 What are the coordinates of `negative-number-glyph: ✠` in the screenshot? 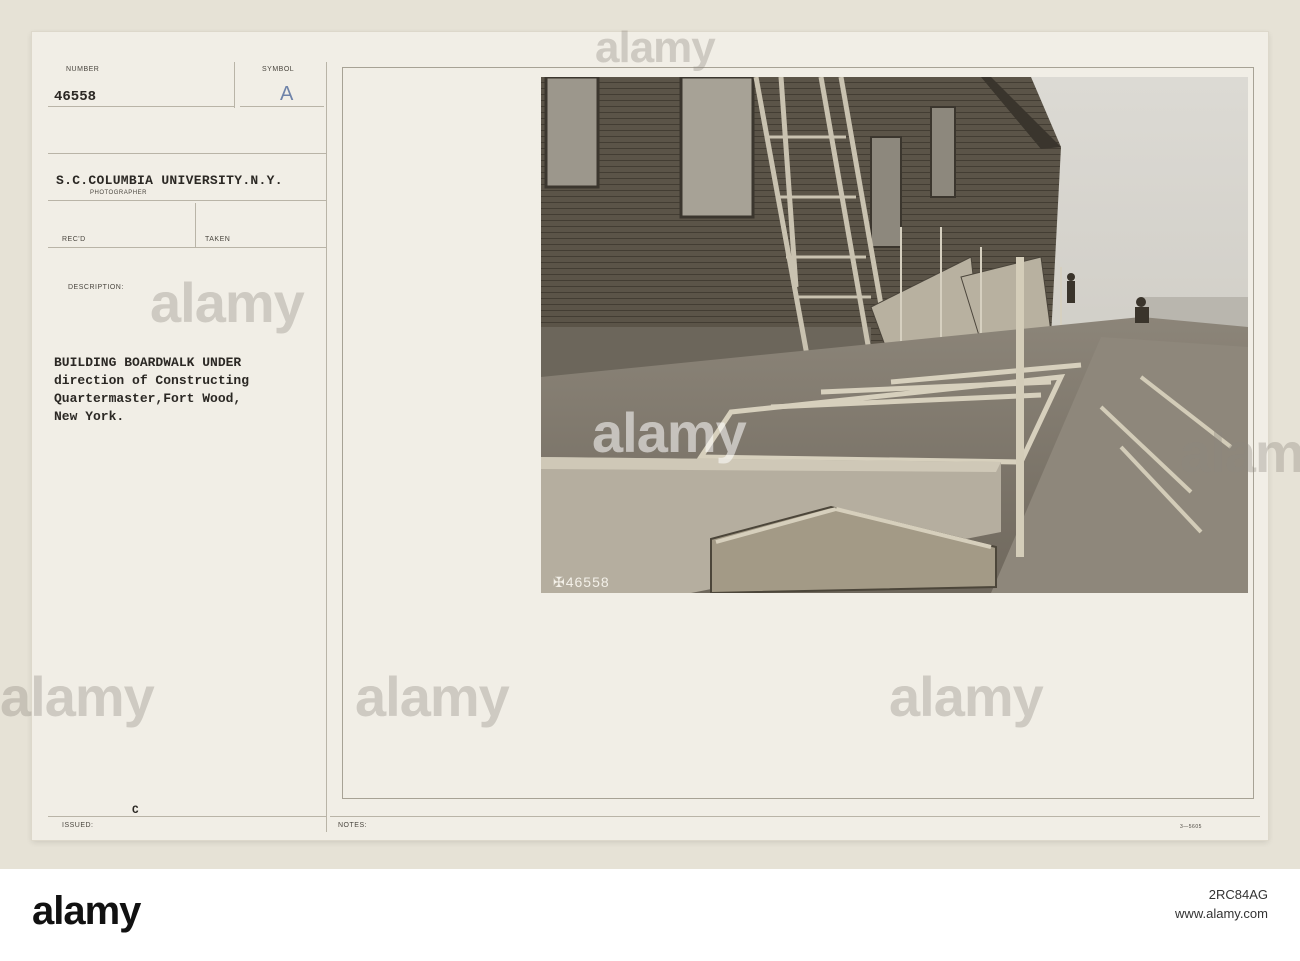 It's located at (559, 582).